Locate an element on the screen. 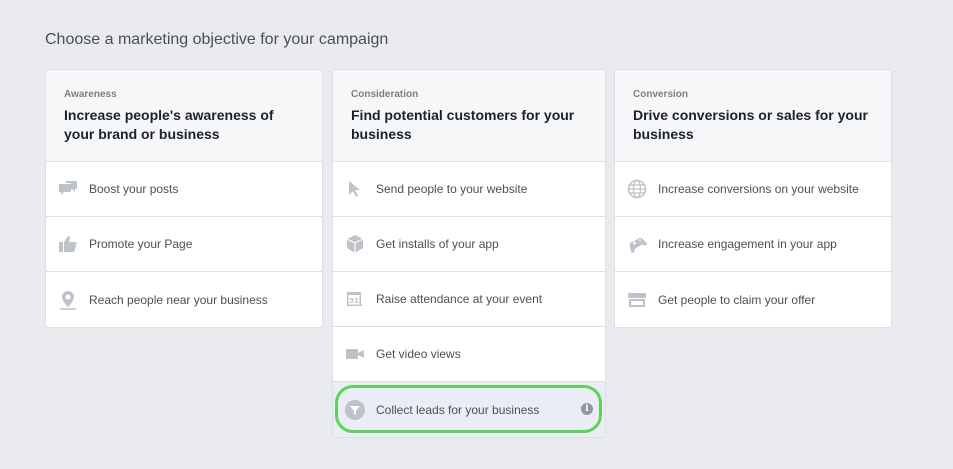  storefront-icon is located at coordinates (637, 300).